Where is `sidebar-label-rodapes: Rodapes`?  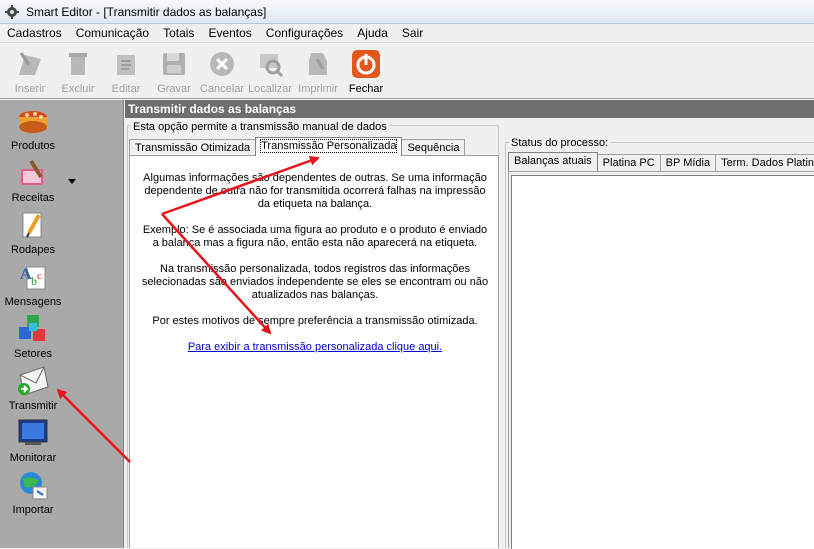
sidebar-label-rodapes: Rodapes is located at coordinates (33, 250).